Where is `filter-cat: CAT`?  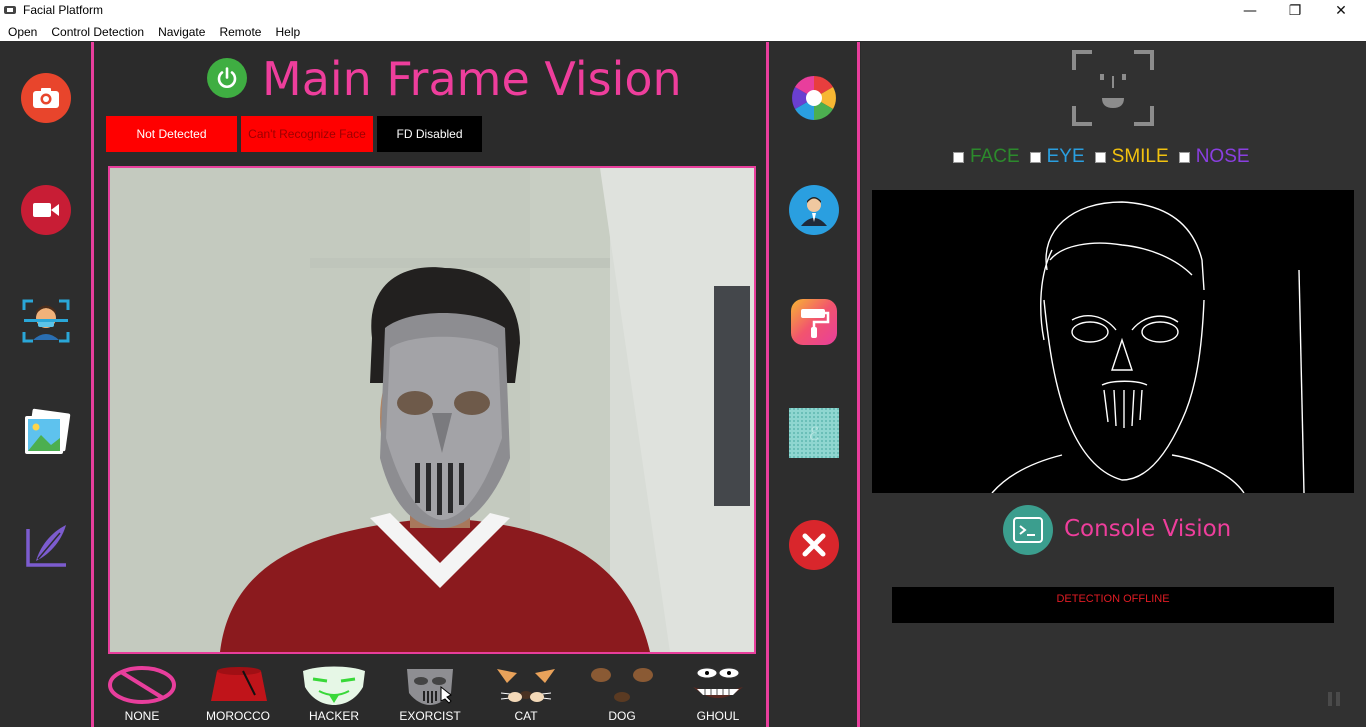 filter-cat: CAT is located at coordinates (526, 693).